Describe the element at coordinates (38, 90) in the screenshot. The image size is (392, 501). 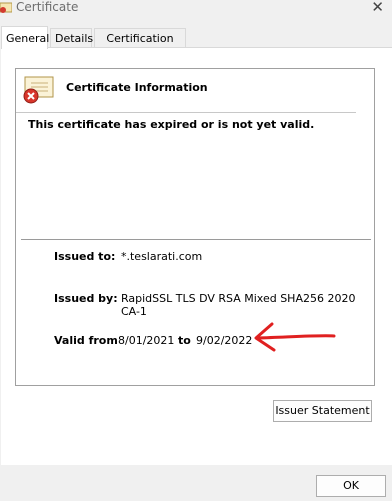
I see `certificate-invalid-icon` at that location.